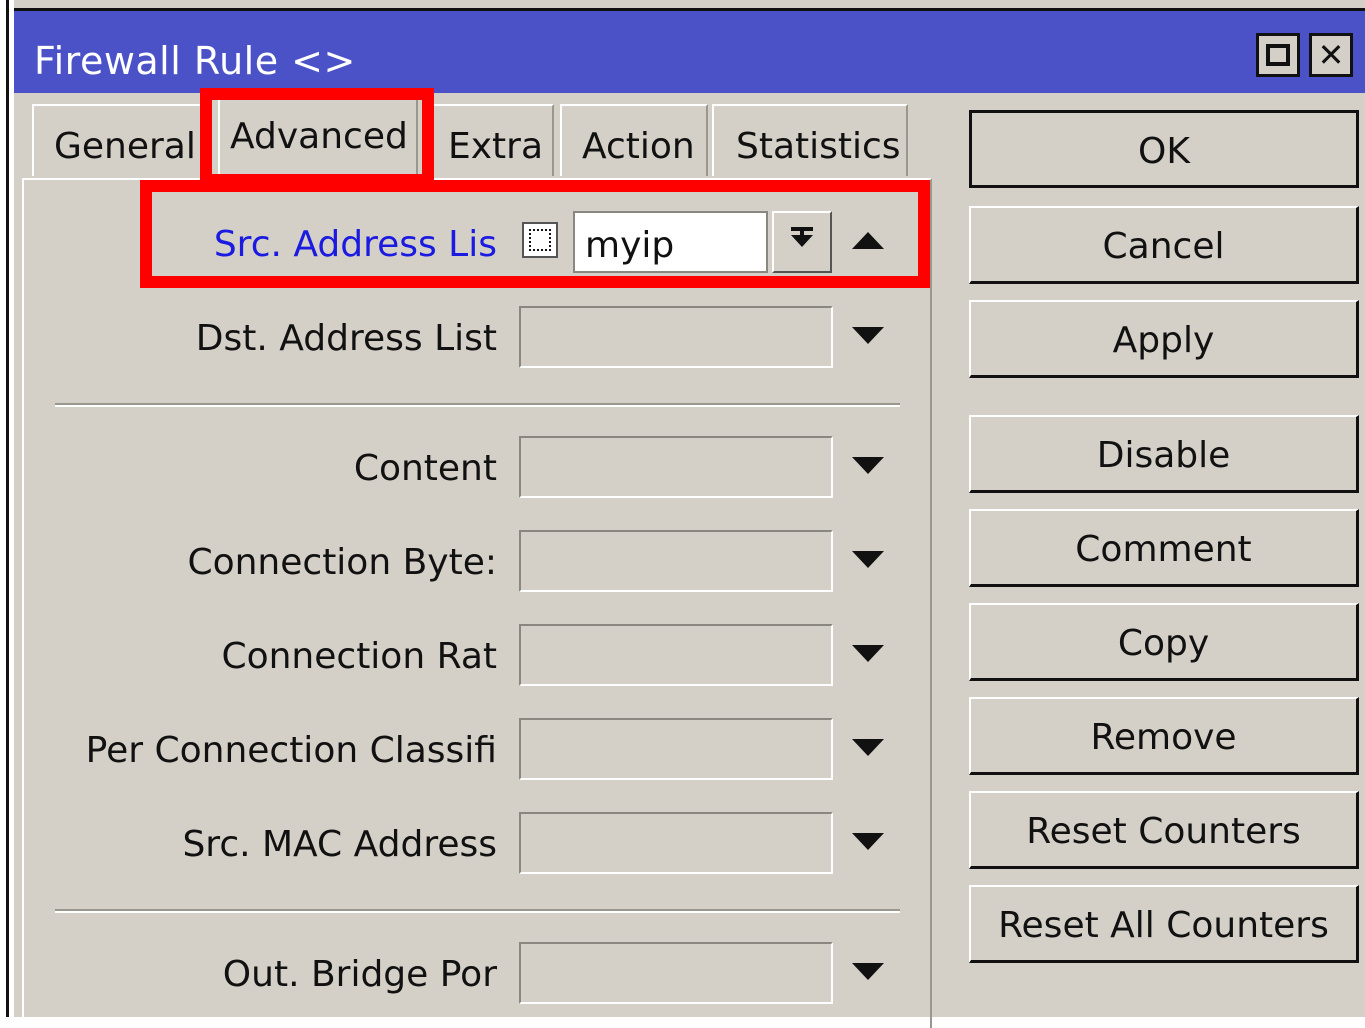  Describe the element at coordinates (810, 140) in the screenshot. I see `tab-statistics: Statistics` at that location.